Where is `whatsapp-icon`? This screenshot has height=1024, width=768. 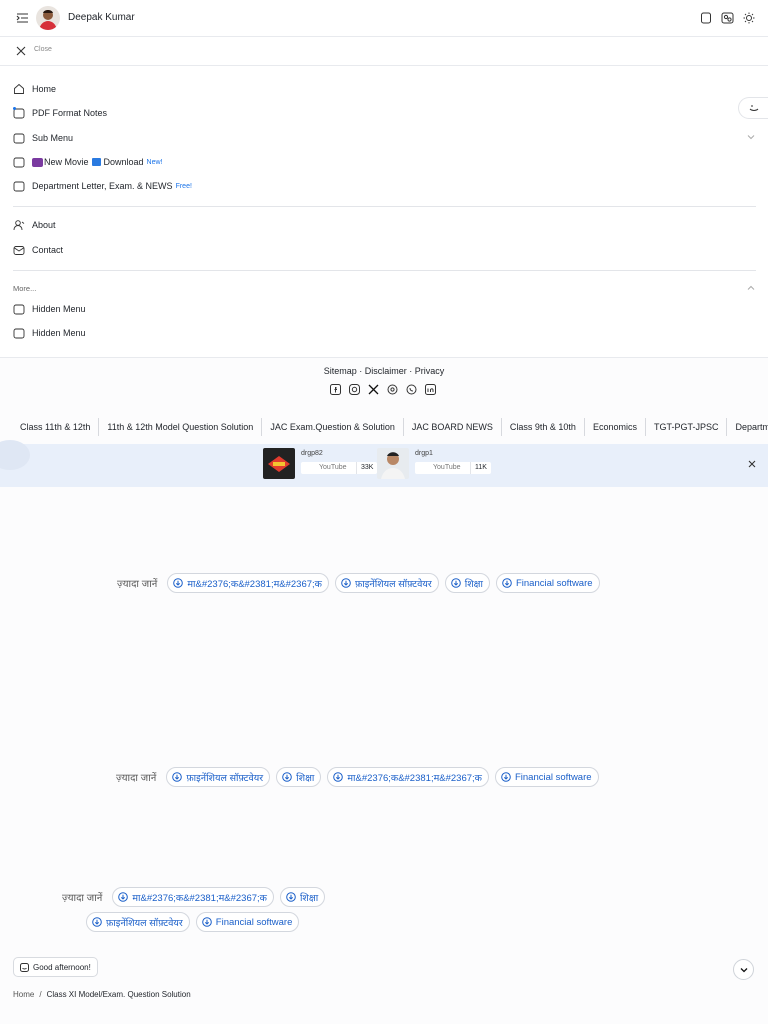 whatsapp-icon is located at coordinates (411, 389).